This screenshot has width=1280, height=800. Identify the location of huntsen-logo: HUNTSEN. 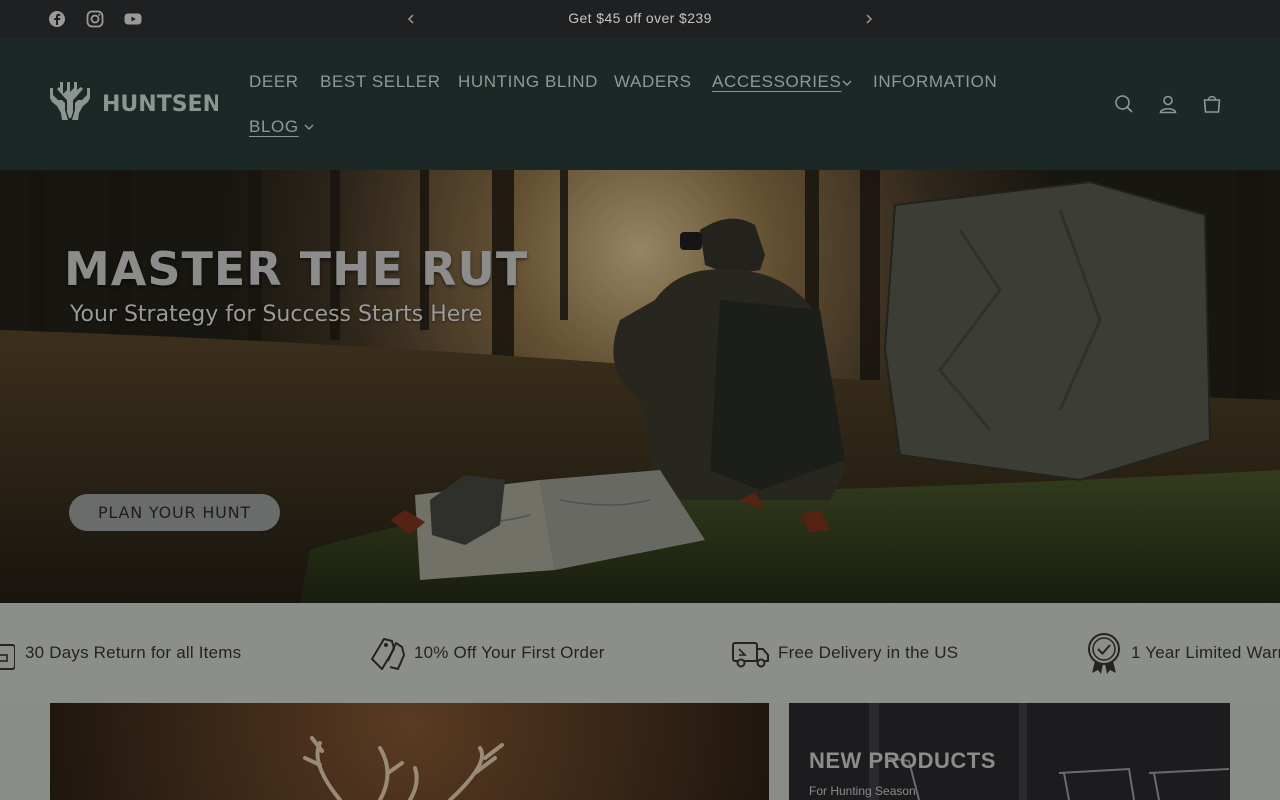
(133, 103).